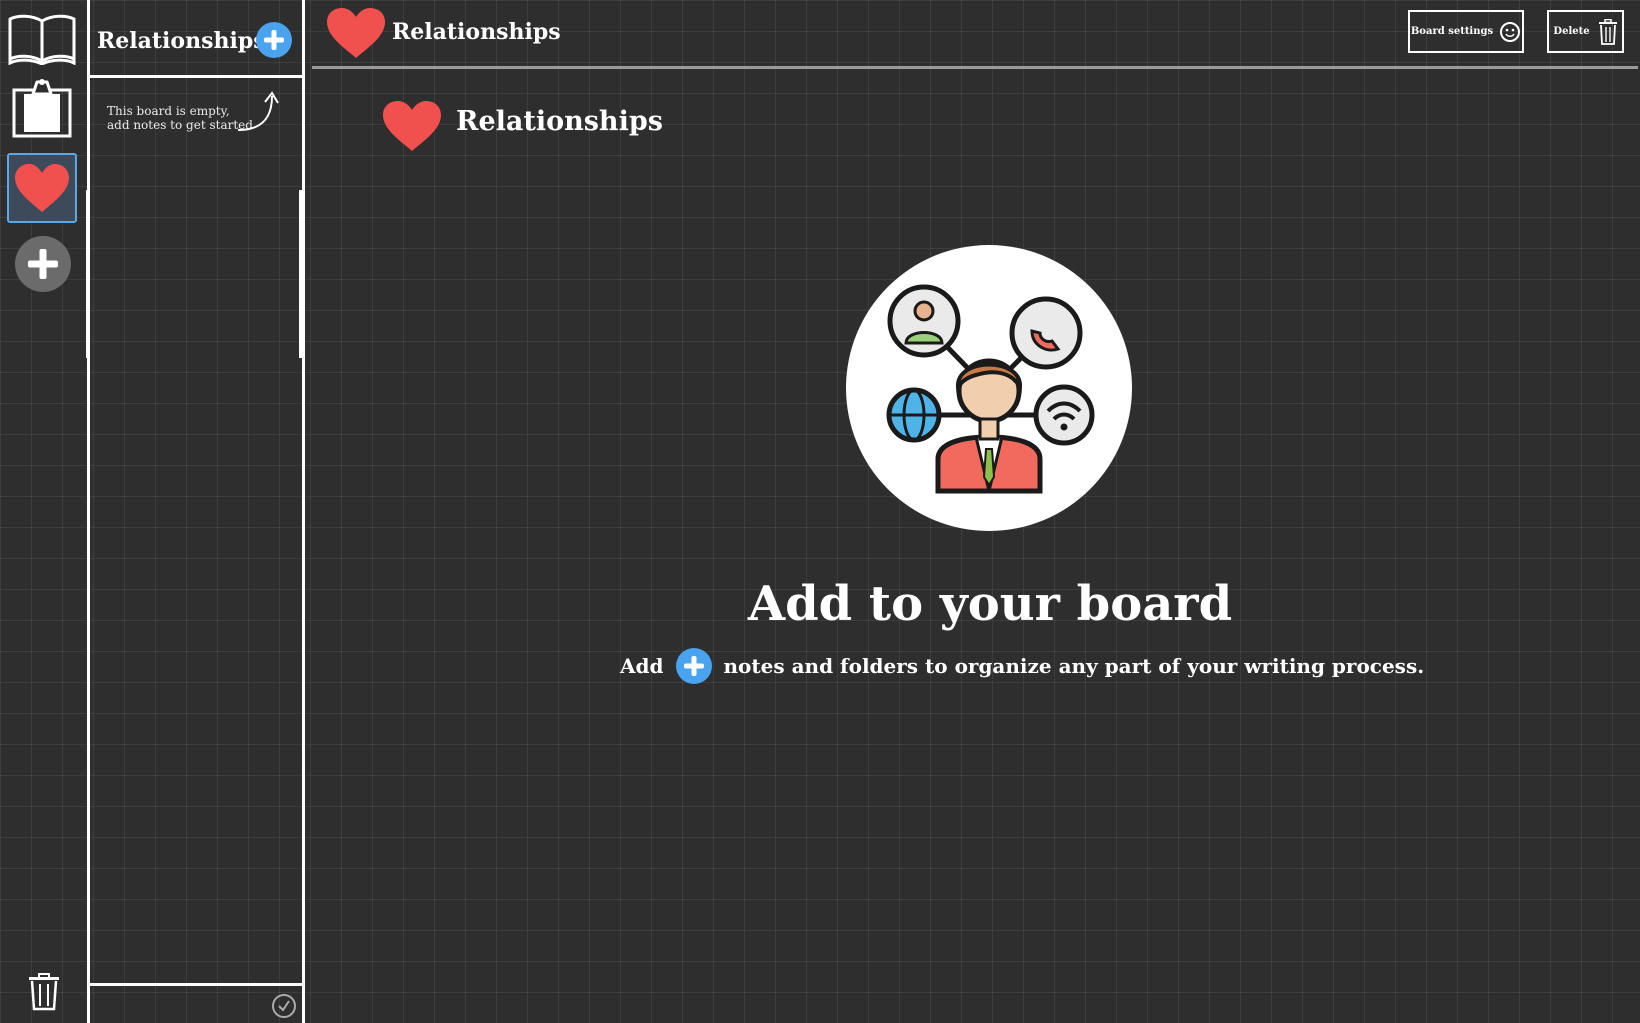 The image size is (1640, 1023). I want to click on board-settings-button: Board settings, so click(1466, 31).